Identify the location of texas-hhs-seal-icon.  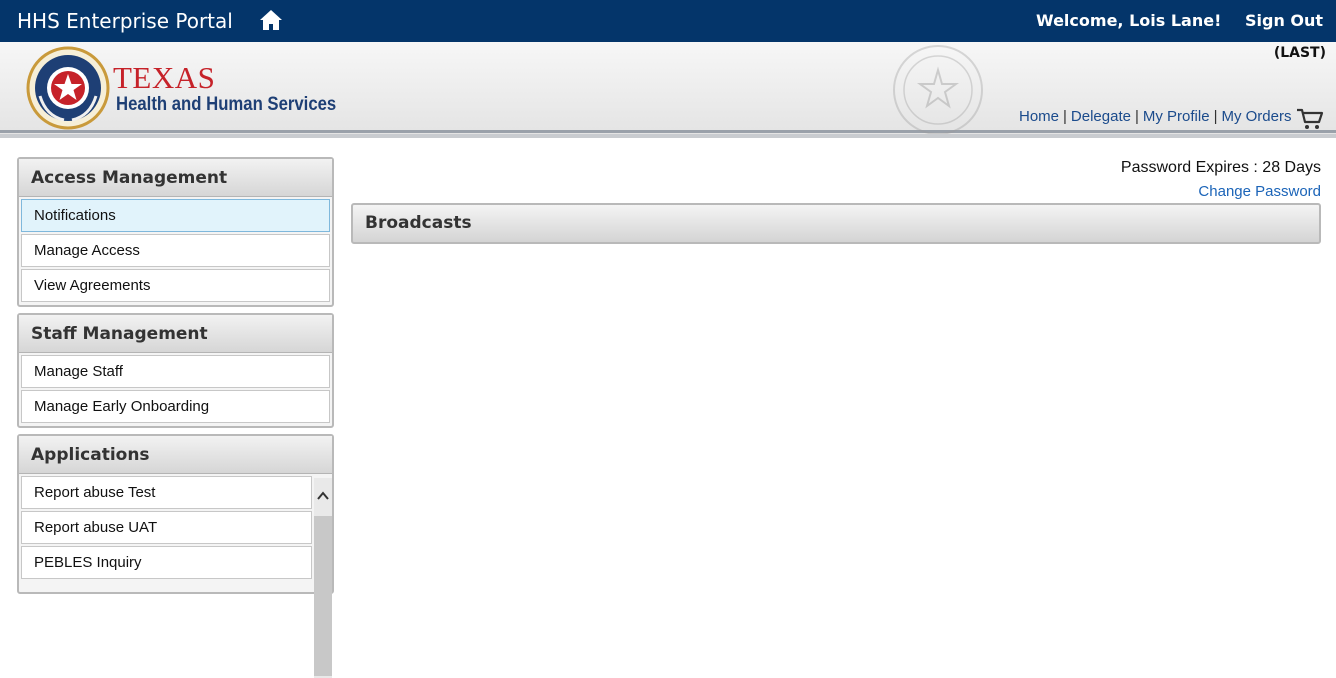
(68, 88).